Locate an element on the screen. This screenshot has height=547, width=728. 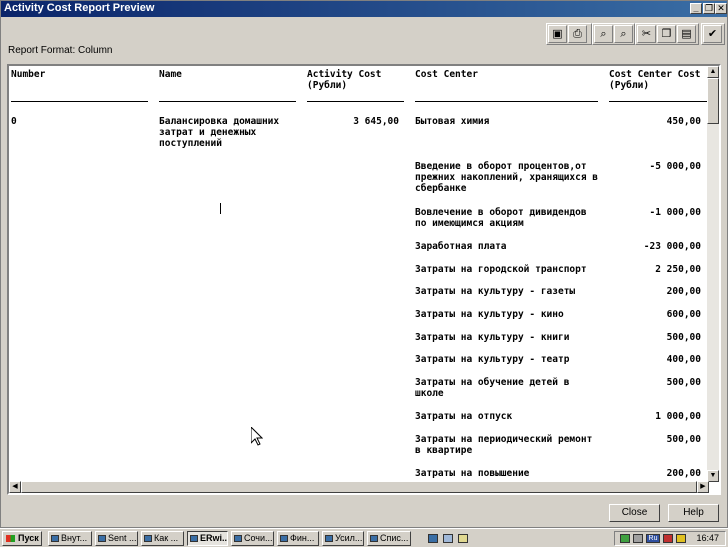
copy-icon: ❐ is located at coordinates (666, 34).